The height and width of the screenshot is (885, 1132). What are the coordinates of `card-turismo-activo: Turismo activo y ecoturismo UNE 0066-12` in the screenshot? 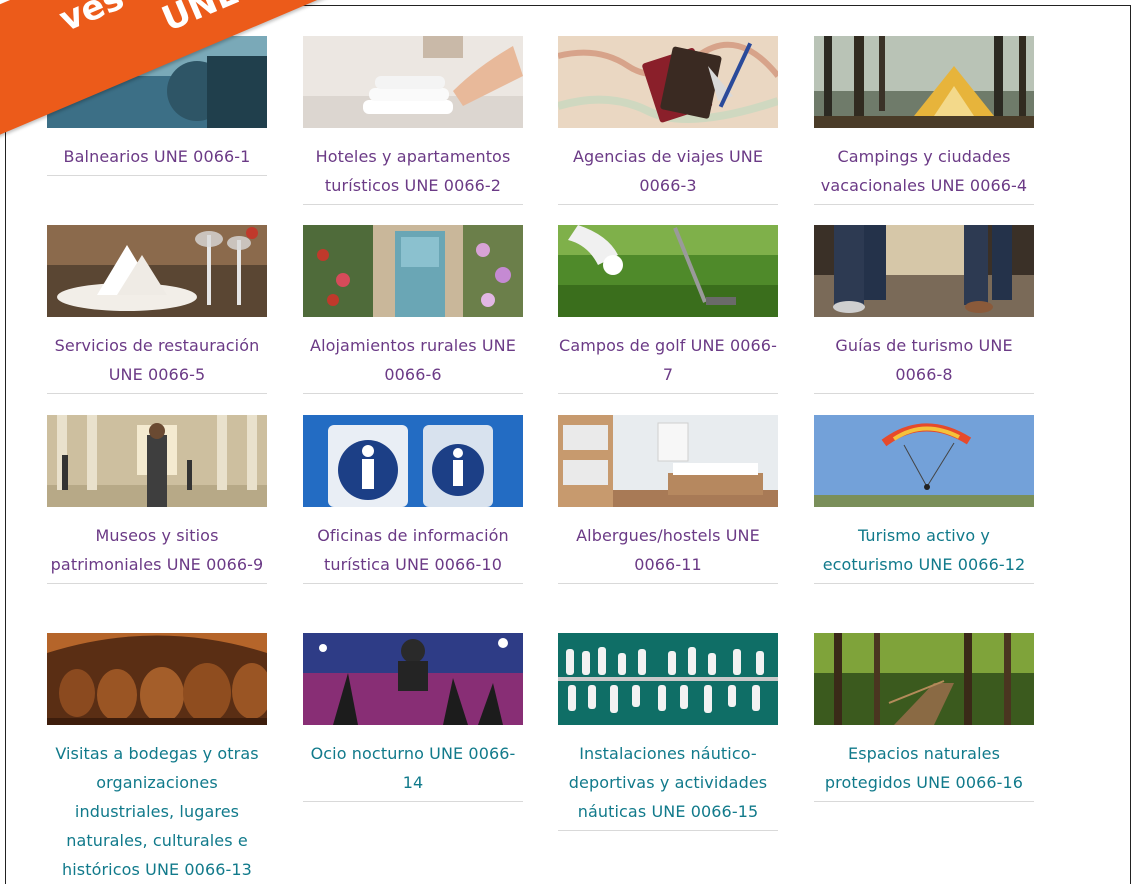 It's located at (924, 499).